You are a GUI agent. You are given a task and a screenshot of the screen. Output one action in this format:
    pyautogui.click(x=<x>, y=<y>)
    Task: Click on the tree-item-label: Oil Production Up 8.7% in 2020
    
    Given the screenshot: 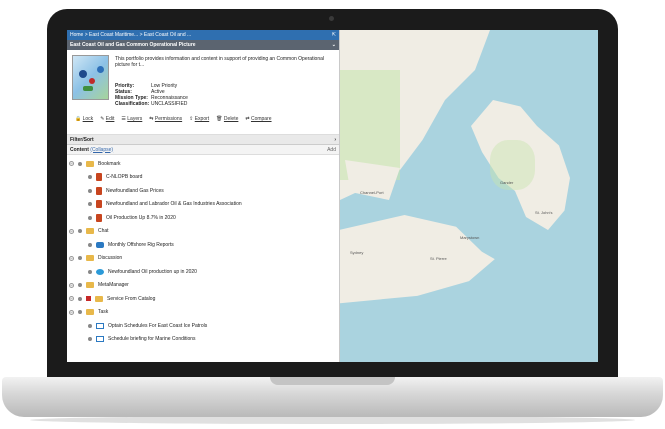 What is the action you would take?
    pyautogui.click(x=141, y=217)
    